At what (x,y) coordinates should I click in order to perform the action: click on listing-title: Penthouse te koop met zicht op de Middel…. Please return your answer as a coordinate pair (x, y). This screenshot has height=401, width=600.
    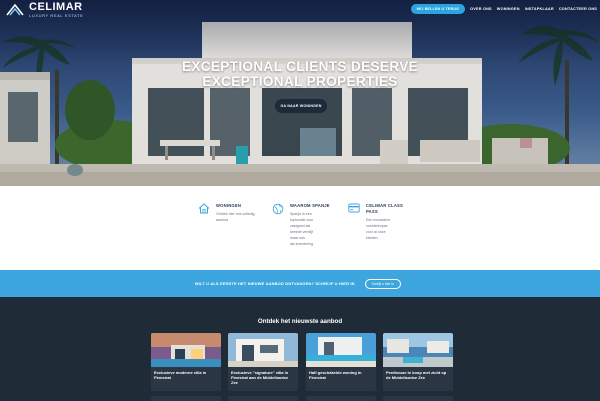
    Looking at the image, I should click on (416, 375).